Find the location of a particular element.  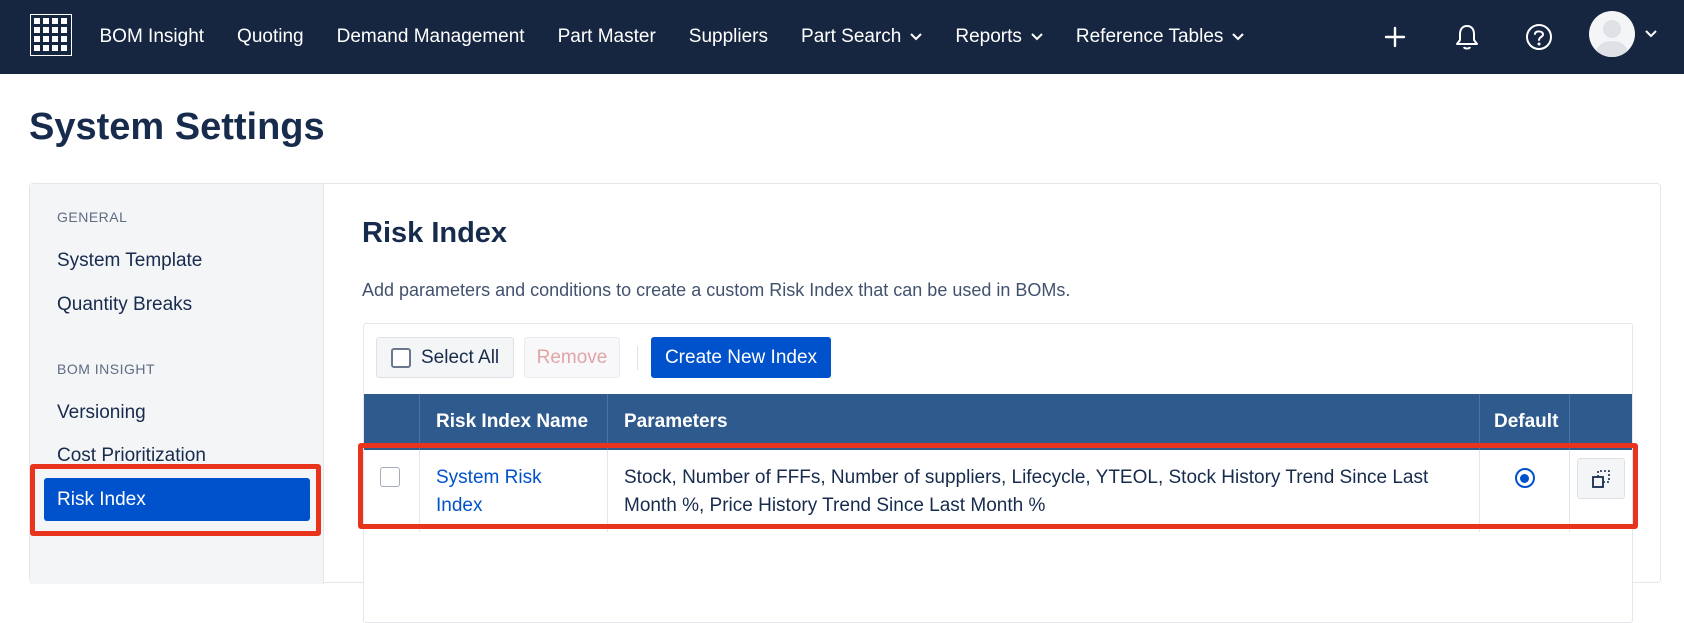

column-header-actions is located at coordinates (1601, 422).